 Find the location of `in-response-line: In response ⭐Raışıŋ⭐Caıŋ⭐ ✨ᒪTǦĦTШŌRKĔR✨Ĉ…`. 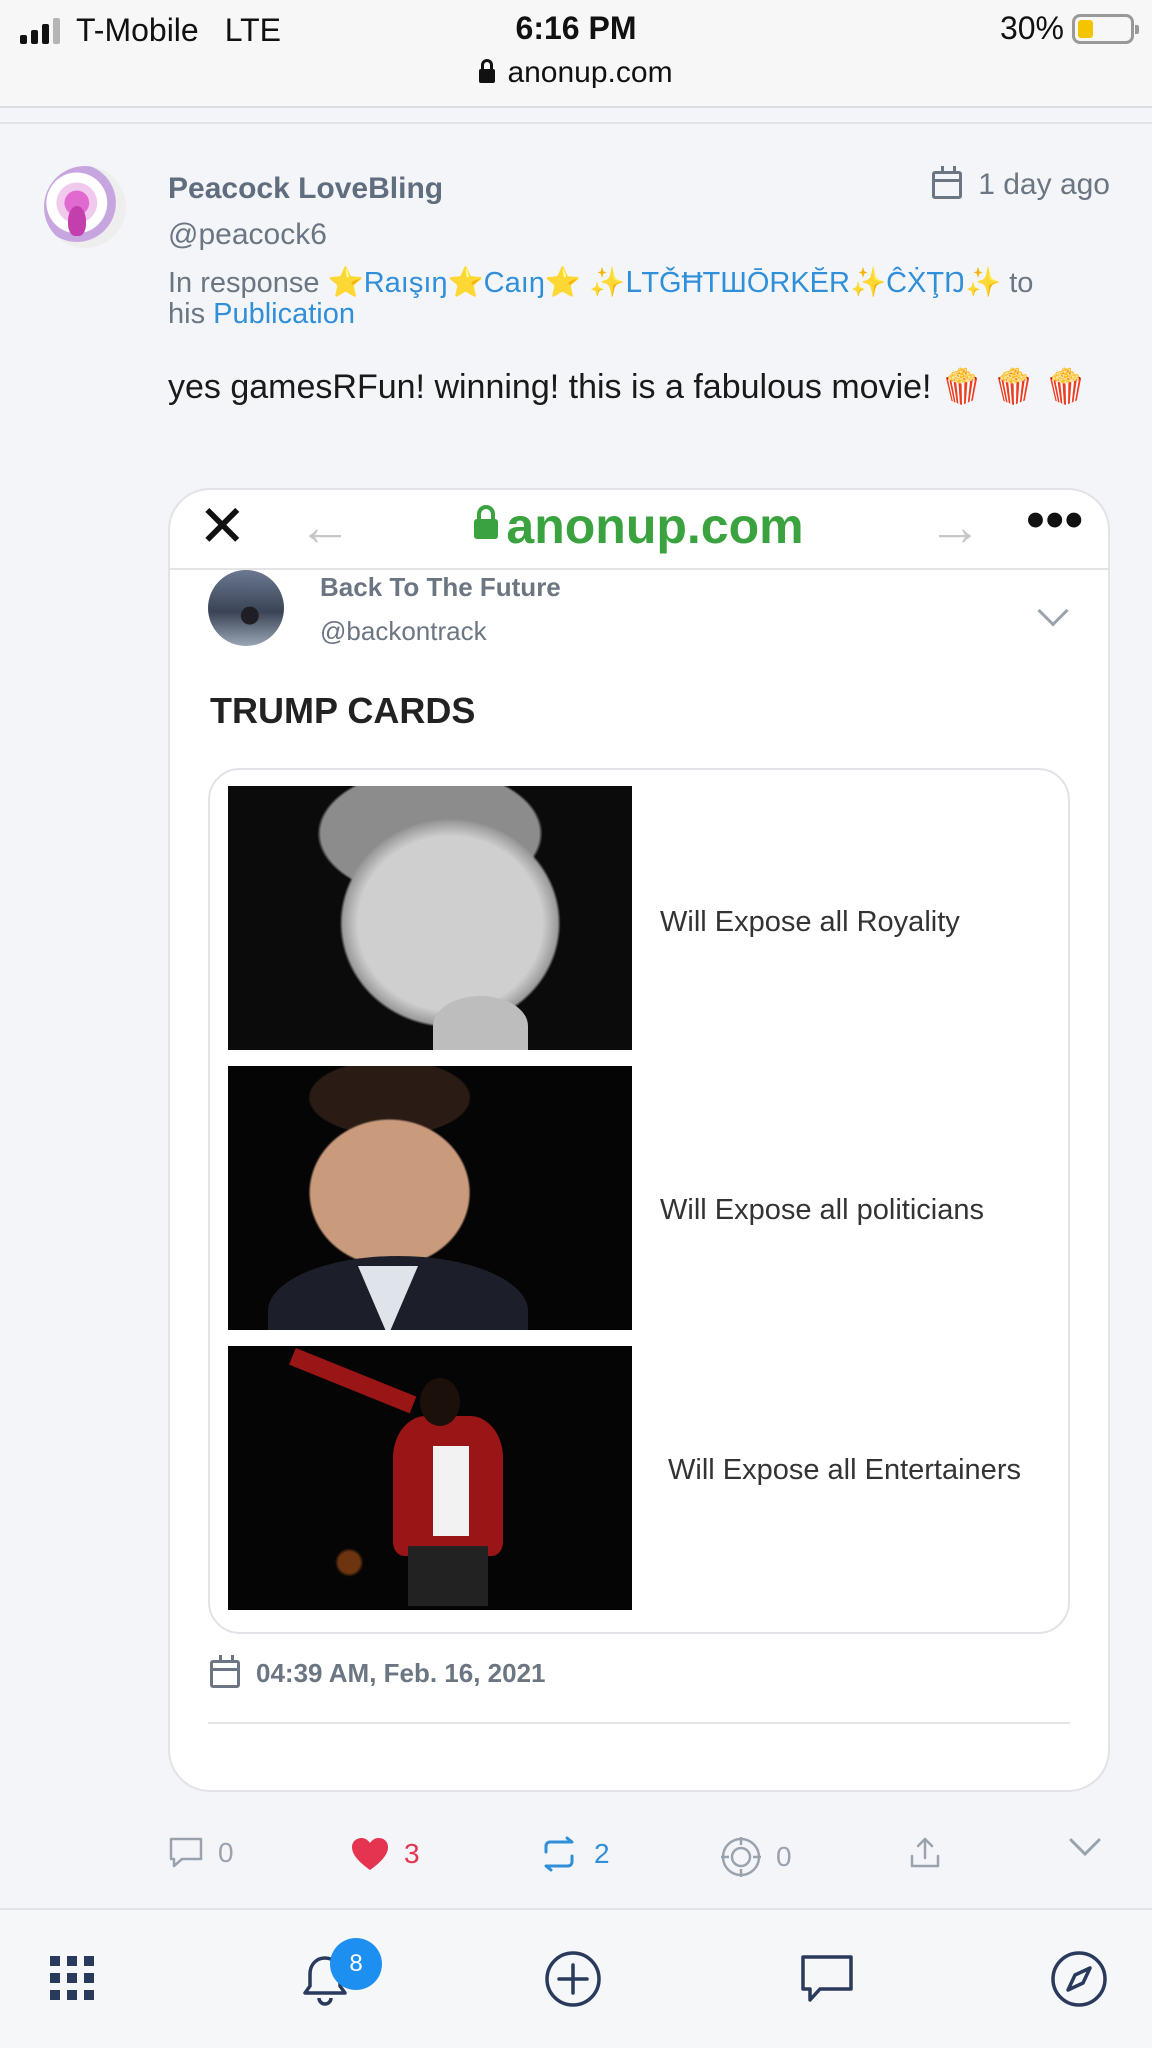

in-response-line: In response ⭐Raışıŋ⭐Caıŋ⭐ ✨ᒪTǦĦTШŌRKĔR✨Ĉ… is located at coordinates (640, 299).